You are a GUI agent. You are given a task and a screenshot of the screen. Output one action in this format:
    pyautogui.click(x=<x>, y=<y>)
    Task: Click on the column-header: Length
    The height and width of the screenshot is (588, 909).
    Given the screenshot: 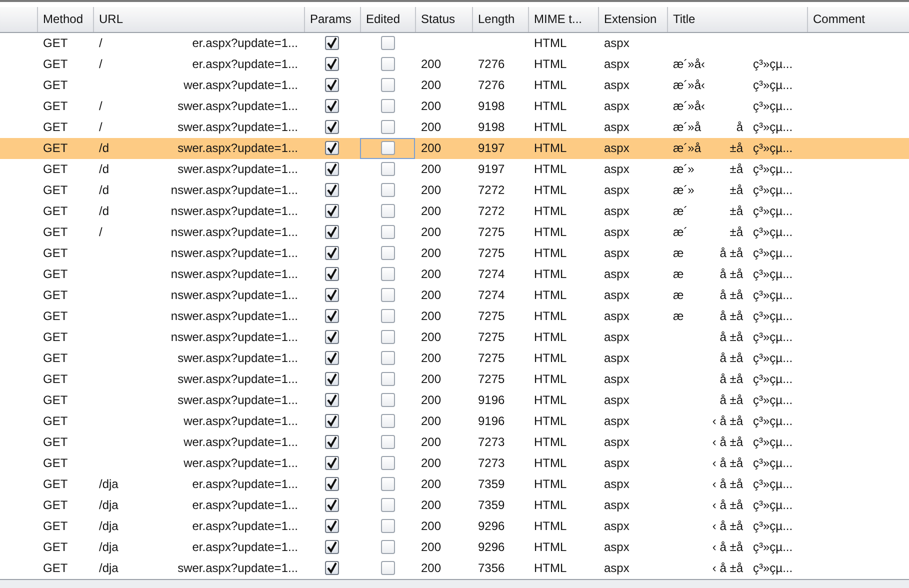 What is the action you would take?
    pyautogui.click(x=500, y=19)
    